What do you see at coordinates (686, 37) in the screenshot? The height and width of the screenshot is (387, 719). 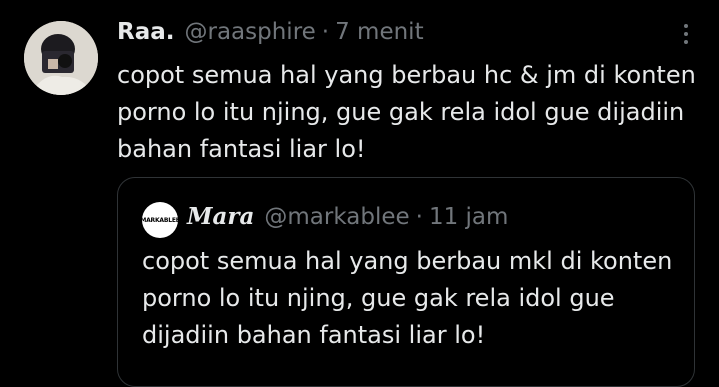 I see `more-vertical-icon` at bounding box center [686, 37].